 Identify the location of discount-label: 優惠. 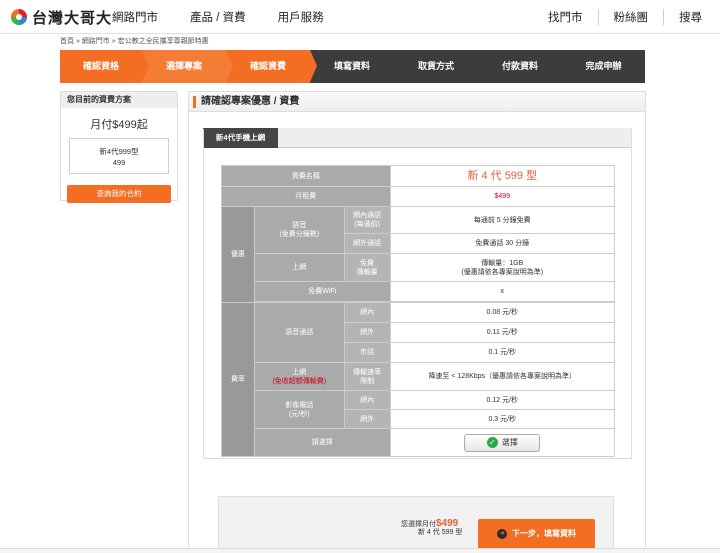
(238, 254).